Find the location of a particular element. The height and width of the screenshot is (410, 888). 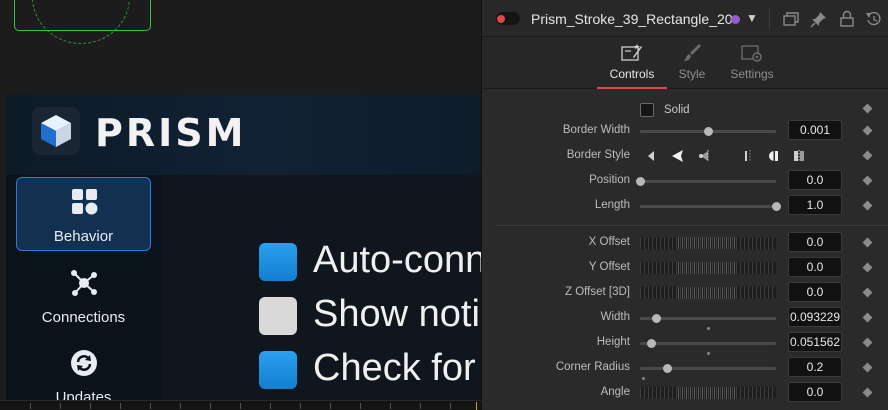

param-width: Width 0.093229 is located at coordinates (685, 318).